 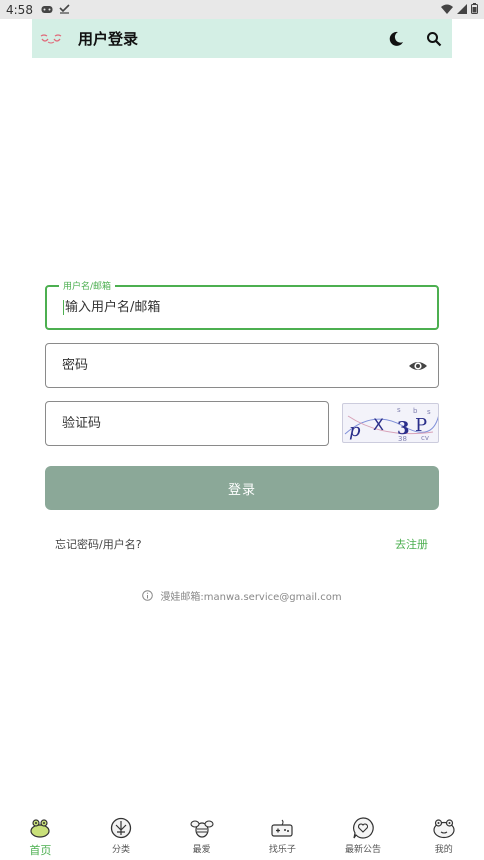 I want to click on nav-item-profile: 我的, so click(x=443, y=836).